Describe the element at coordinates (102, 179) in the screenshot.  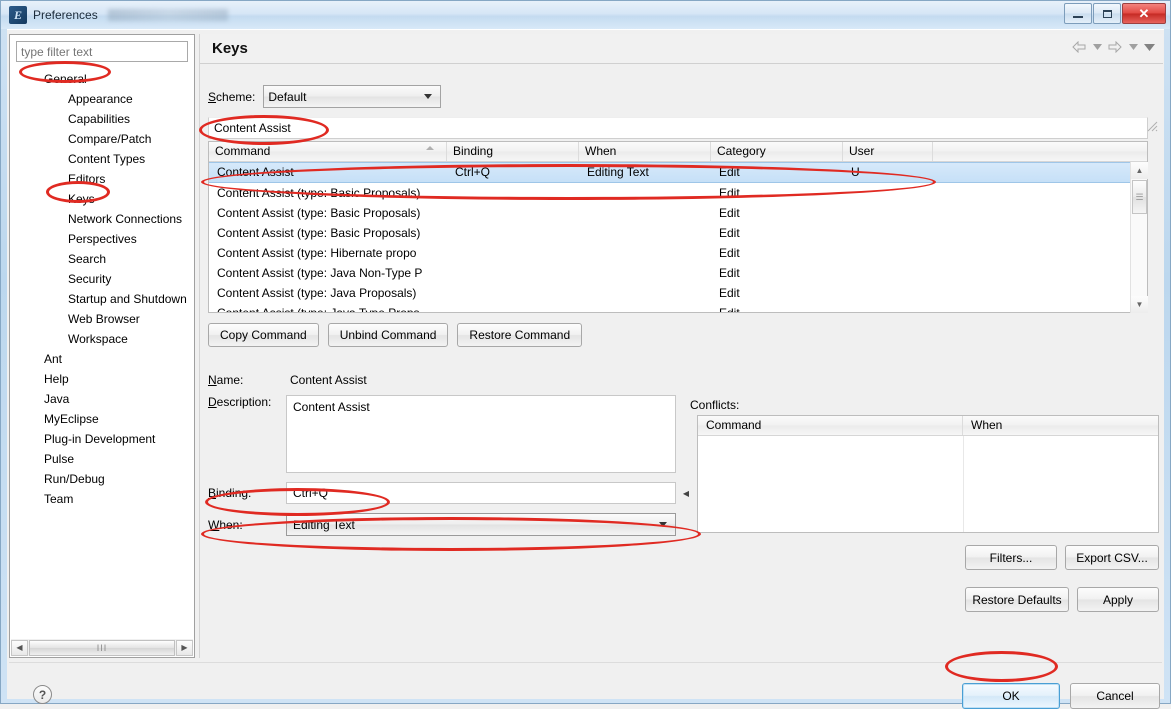
I see `sidebar-item-editors: Editors` at that location.